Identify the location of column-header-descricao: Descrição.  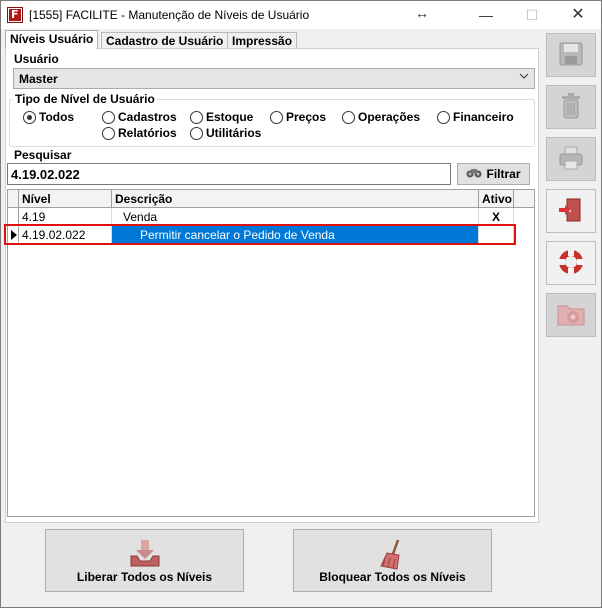
(295, 198).